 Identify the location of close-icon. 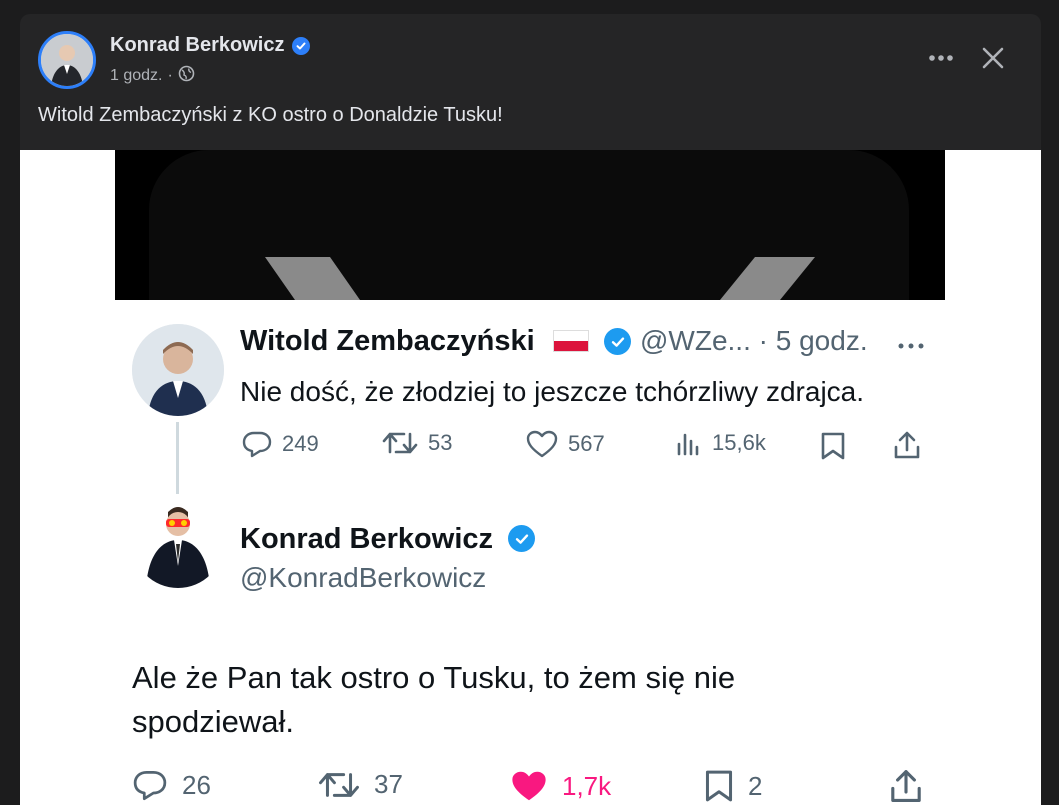
(993, 58).